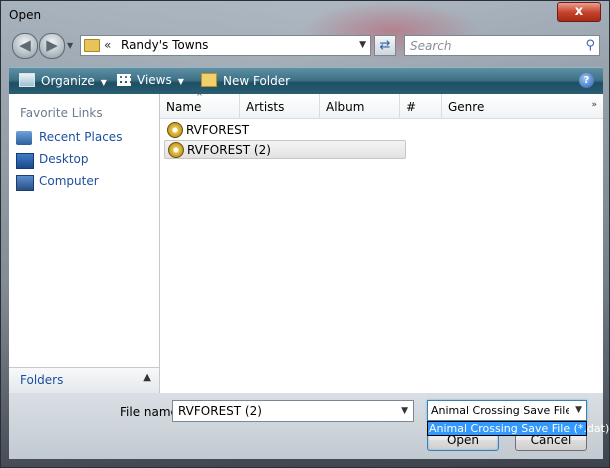 This screenshot has width=610, height=468. What do you see at coordinates (69, 181) in the screenshot?
I see `sidebar-item-label: Computer` at bounding box center [69, 181].